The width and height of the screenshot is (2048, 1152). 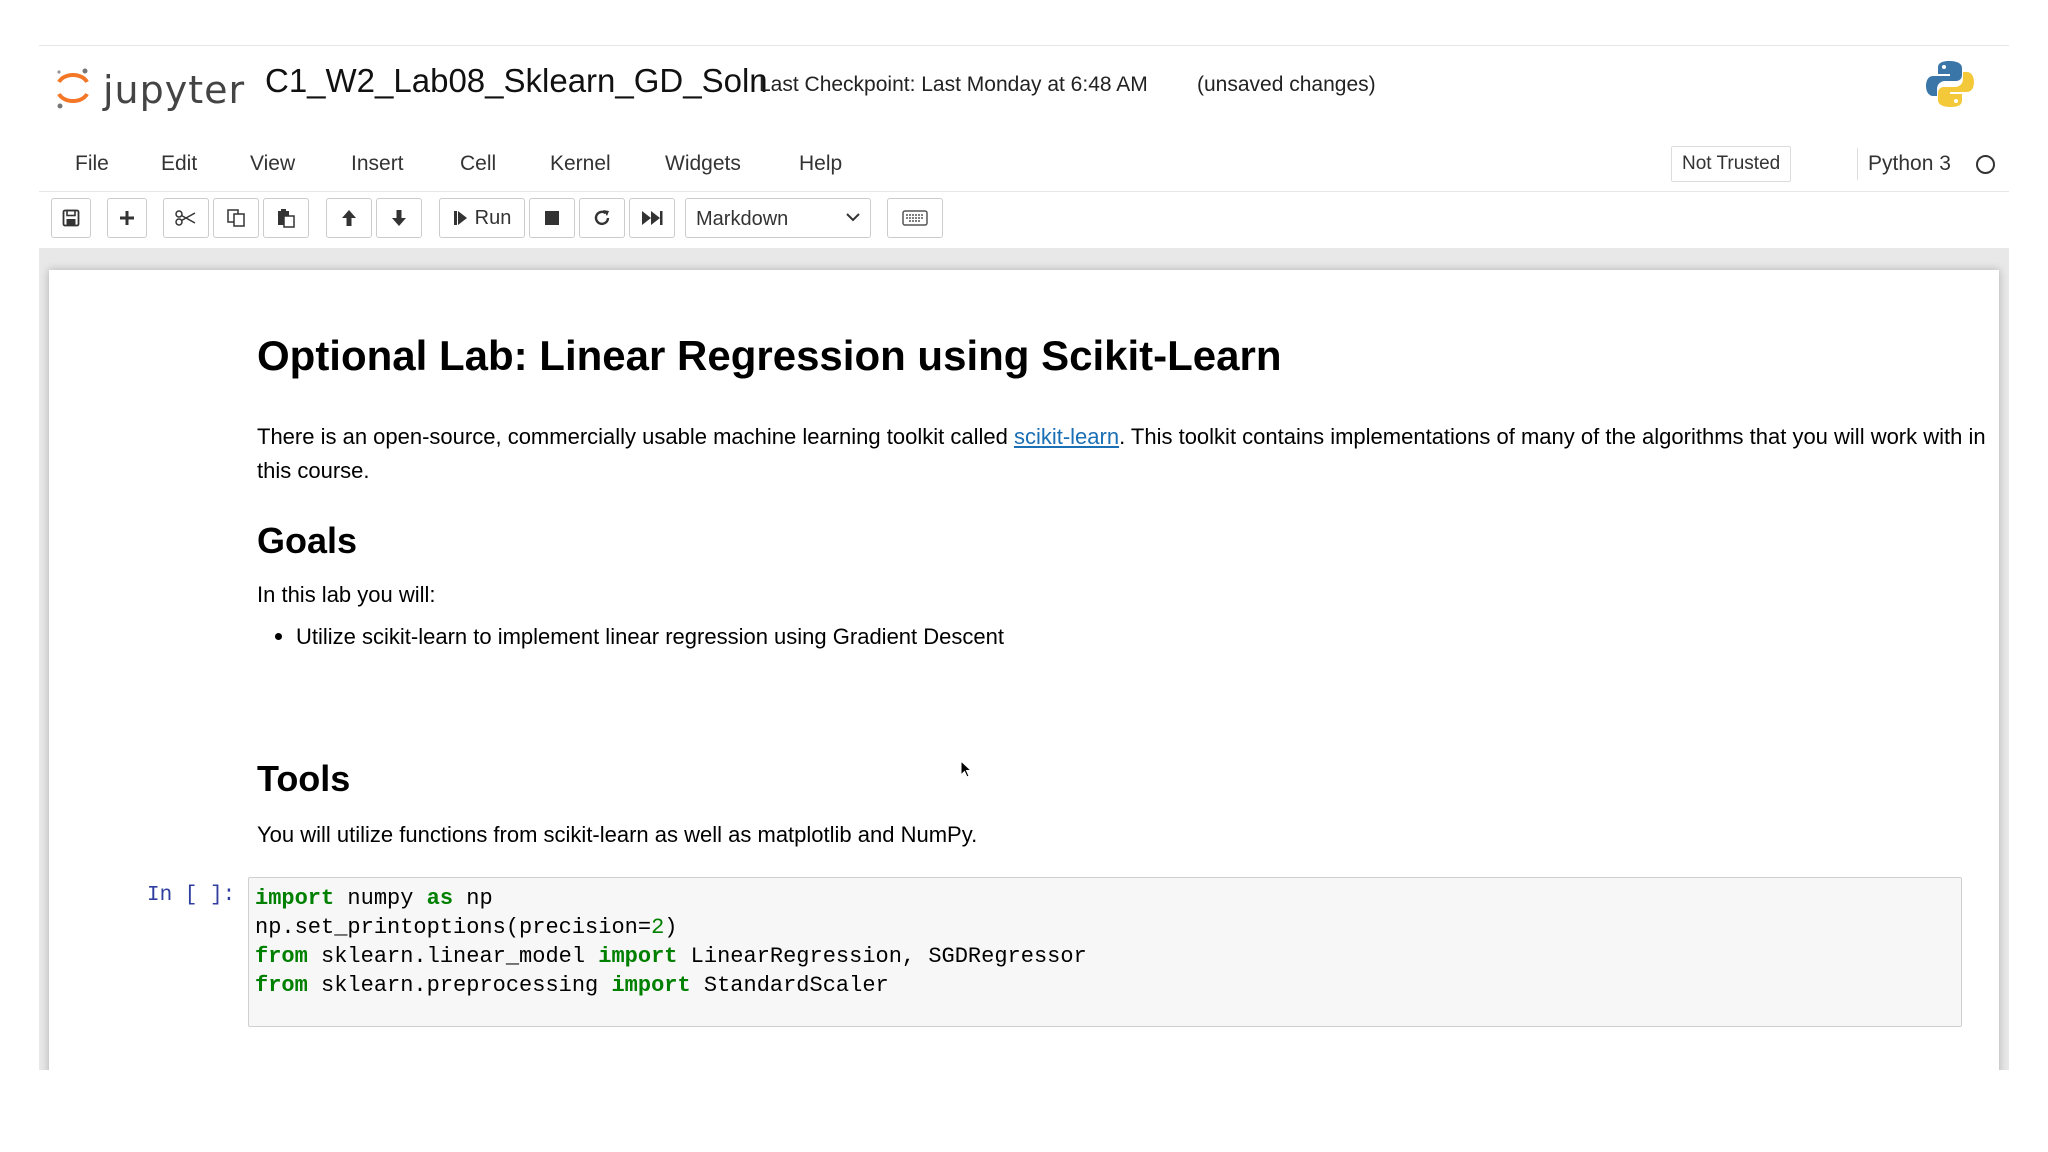 I want to click on restart-icon, so click(x=602, y=218).